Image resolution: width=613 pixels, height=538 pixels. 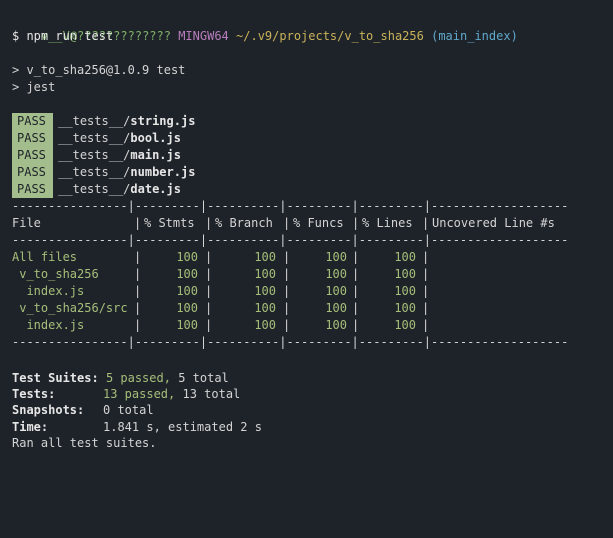 I want to click on summary-value: 1.841 s, estimated 2 s, so click(x=182, y=427).